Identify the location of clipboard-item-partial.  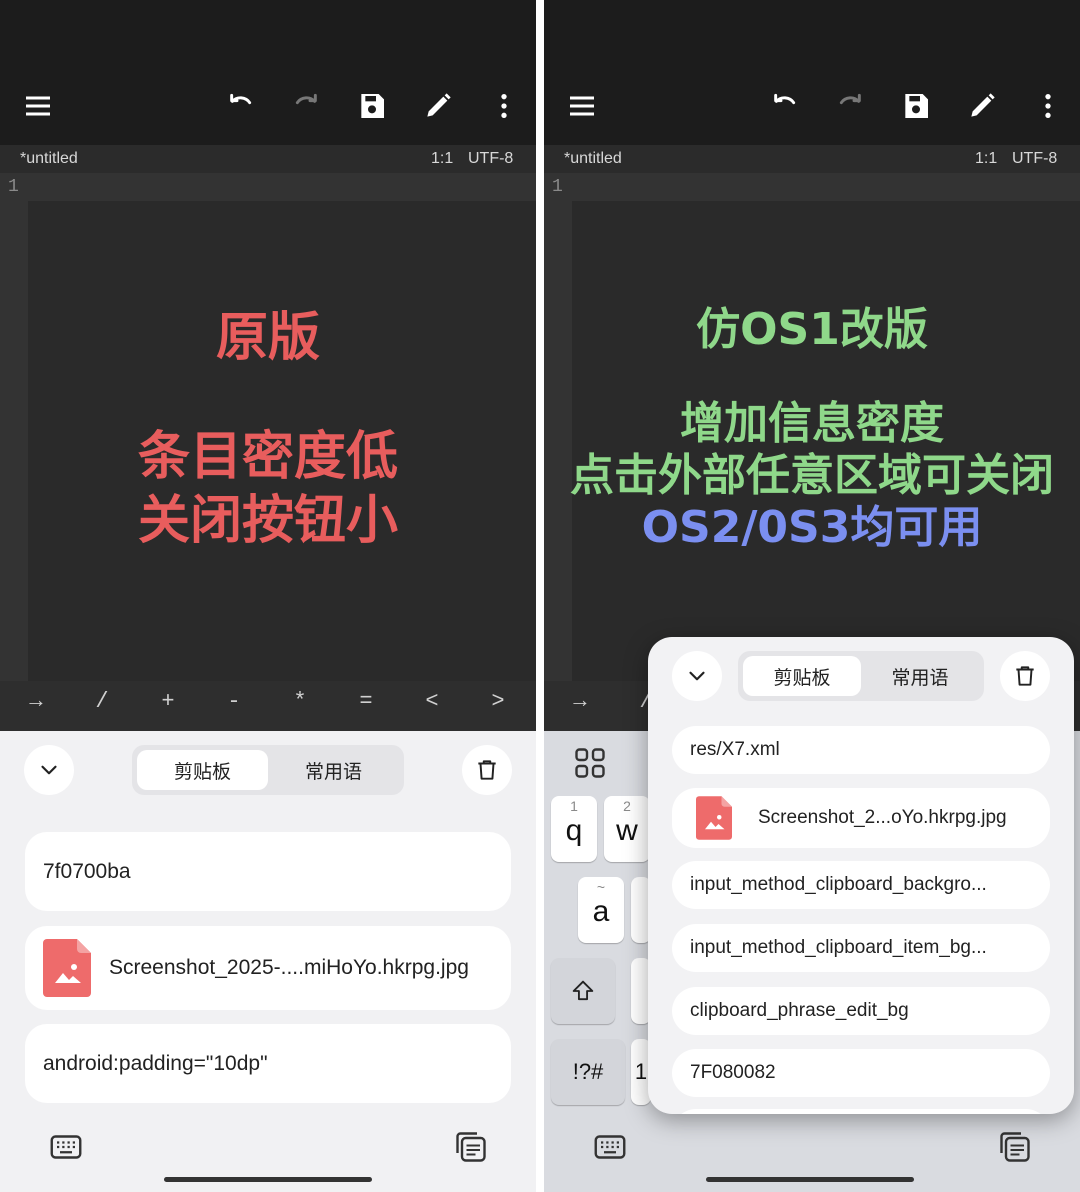
(861, 1111).